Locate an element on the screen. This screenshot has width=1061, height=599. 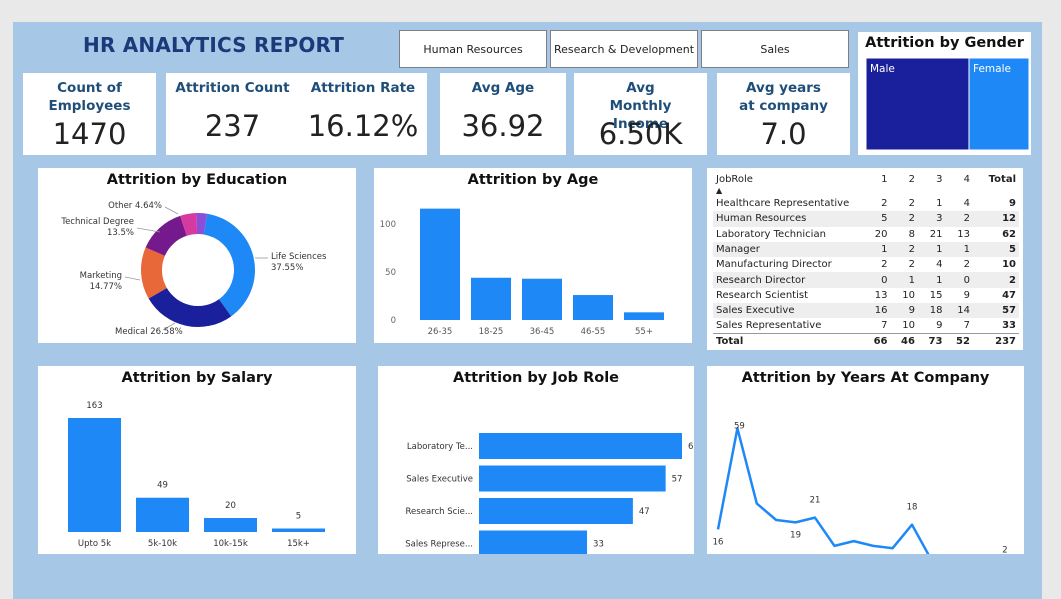
data-label: 16 is located at coordinates (718, 542).